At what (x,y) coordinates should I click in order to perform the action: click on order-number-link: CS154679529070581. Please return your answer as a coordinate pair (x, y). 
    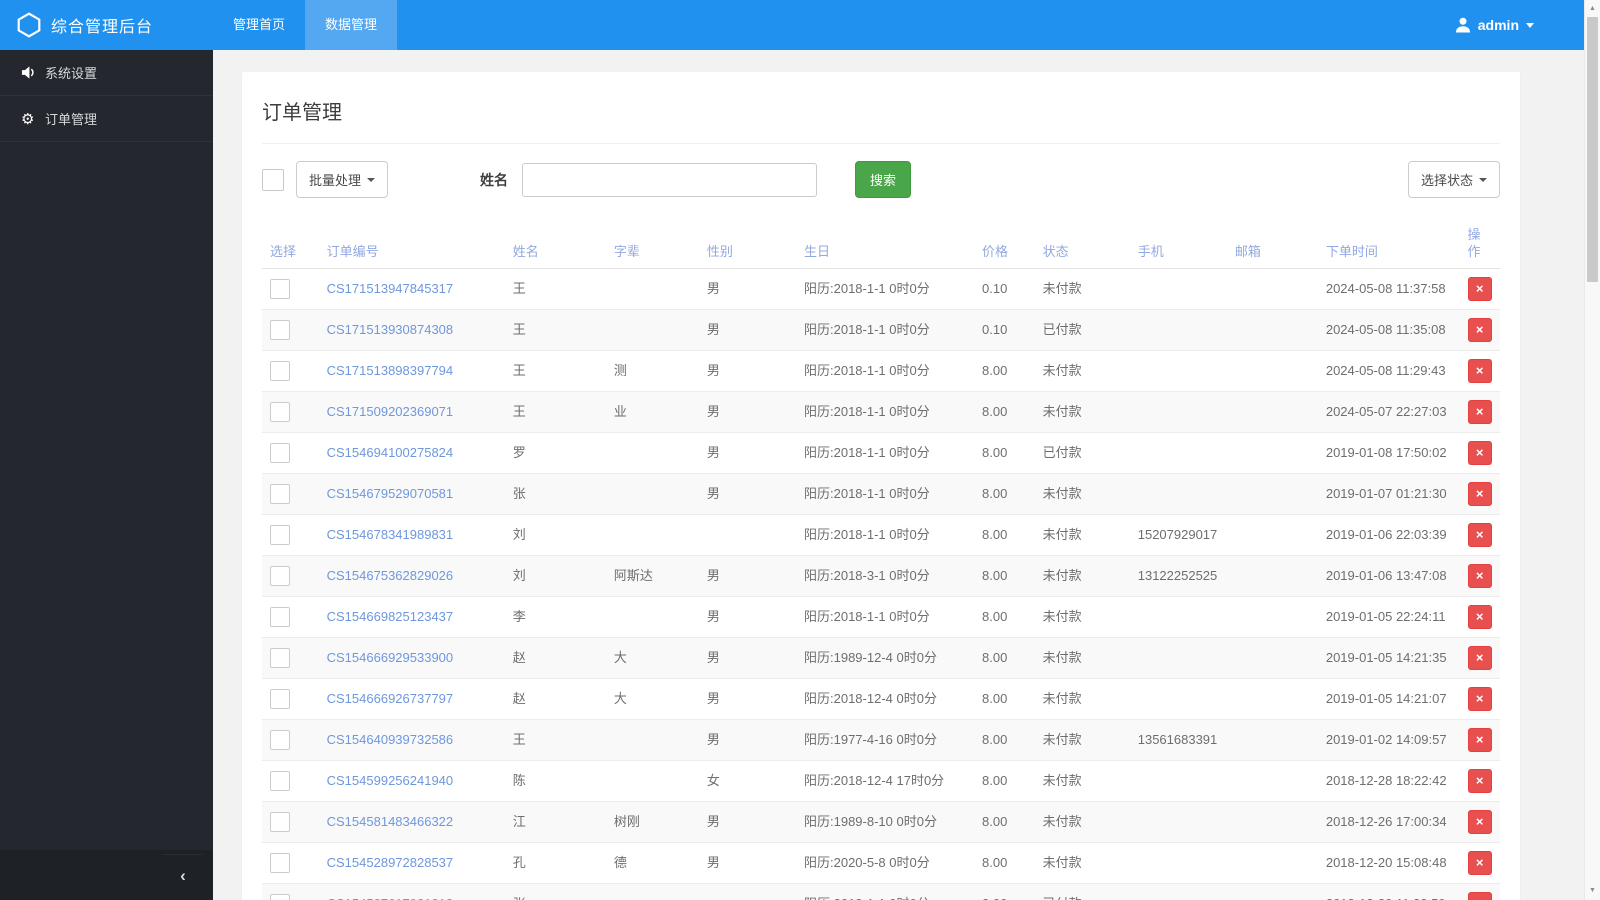
    Looking at the image, I should click on (390, 493).